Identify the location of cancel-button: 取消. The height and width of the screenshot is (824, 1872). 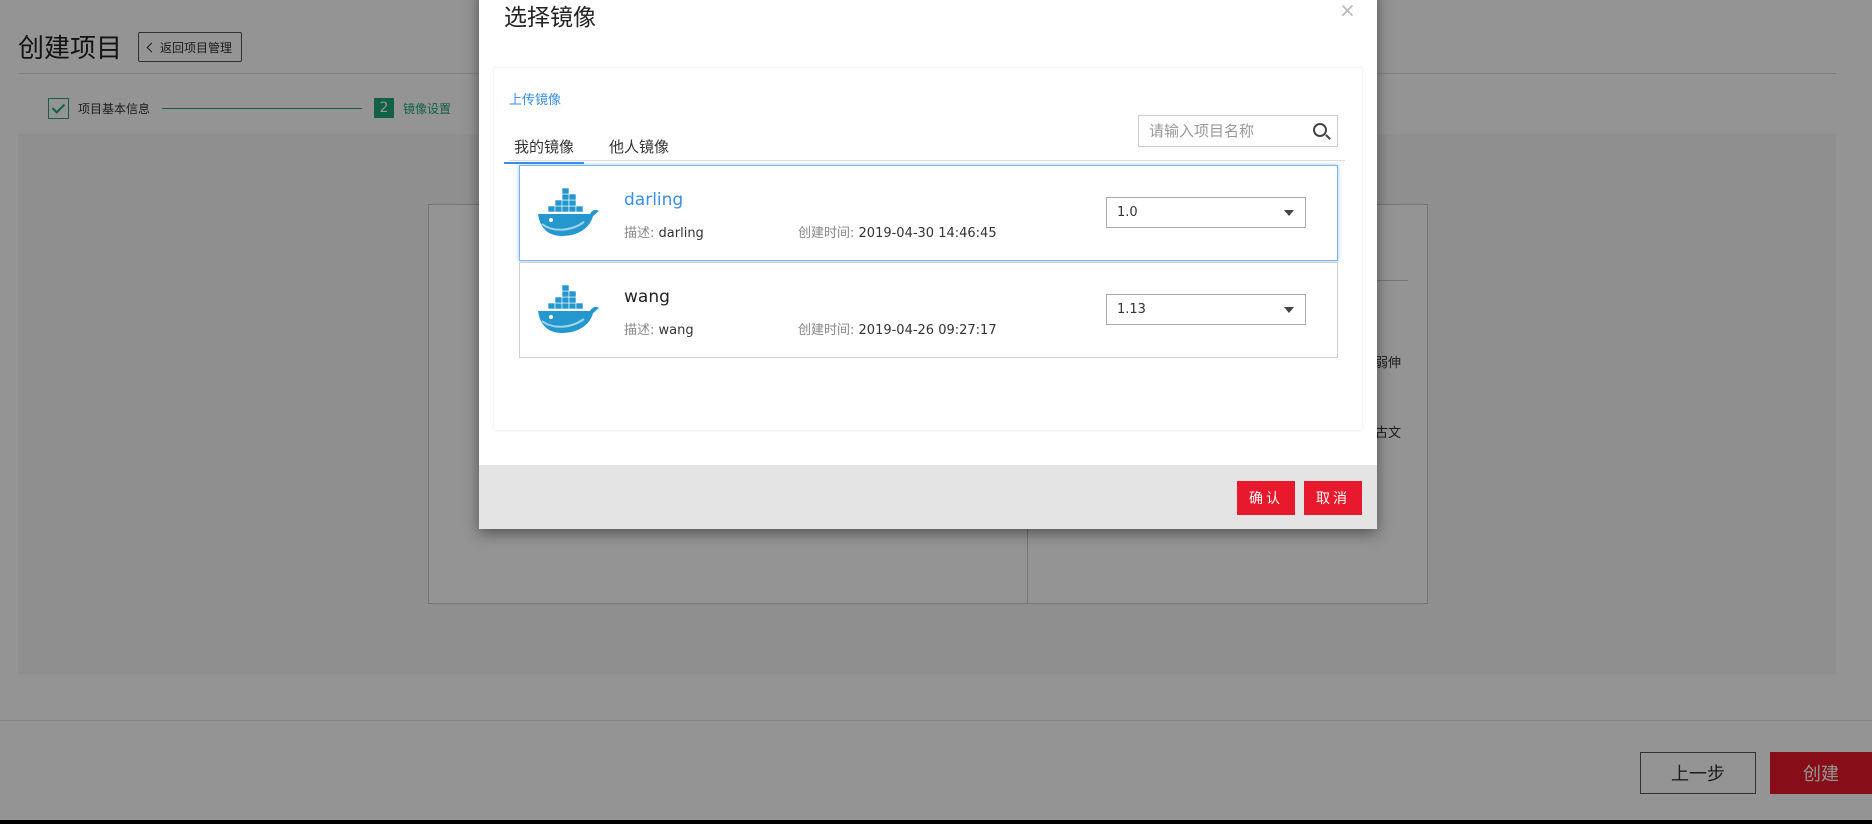
(1333, 498).